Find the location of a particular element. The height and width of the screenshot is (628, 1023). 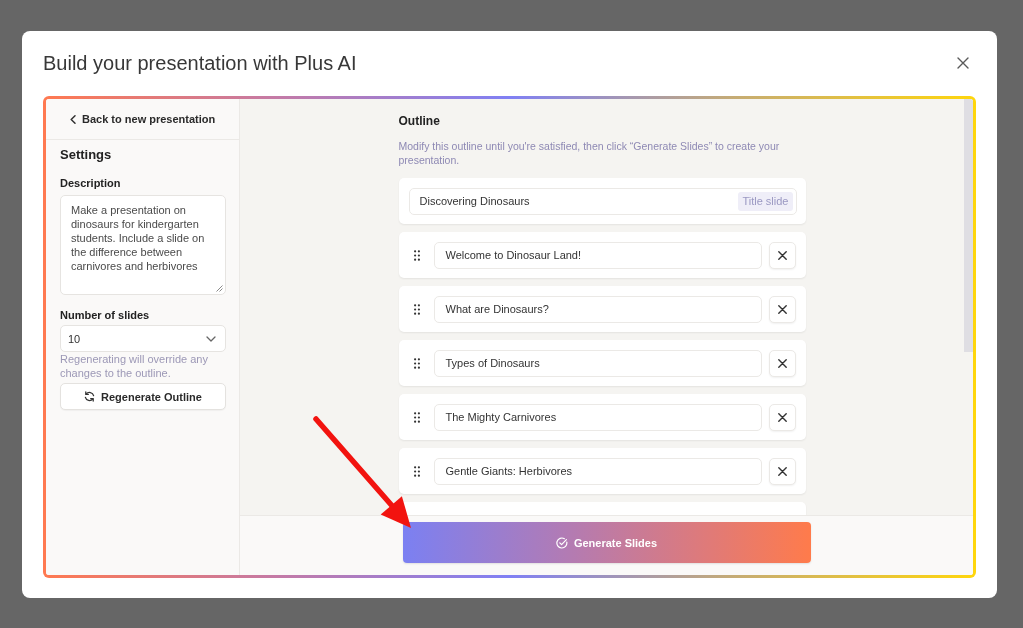

slide-title-field: Gentle Giants: Herbivores is located at coordinates (597, 471).